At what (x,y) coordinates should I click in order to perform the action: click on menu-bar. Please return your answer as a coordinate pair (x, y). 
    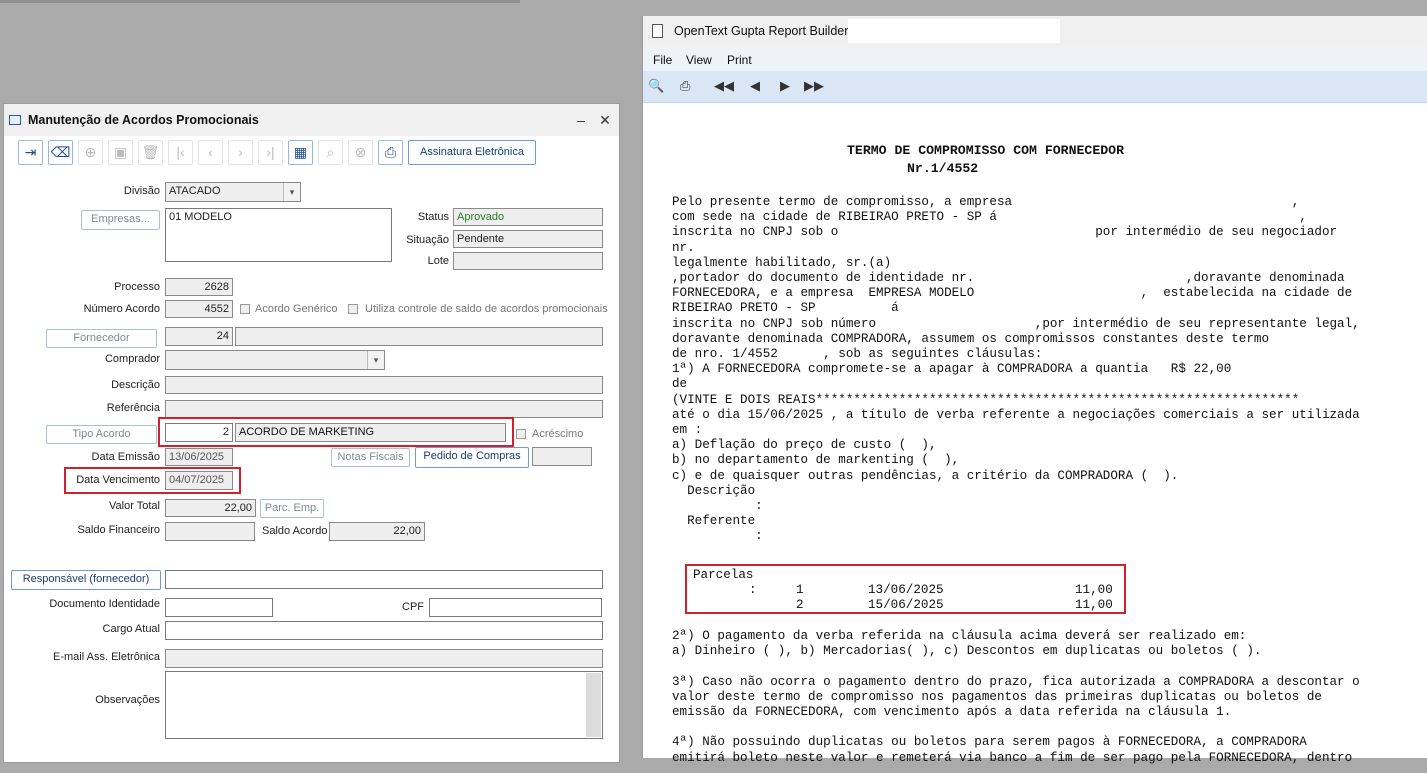
    Looking at the image, I should click on (1035, 59).